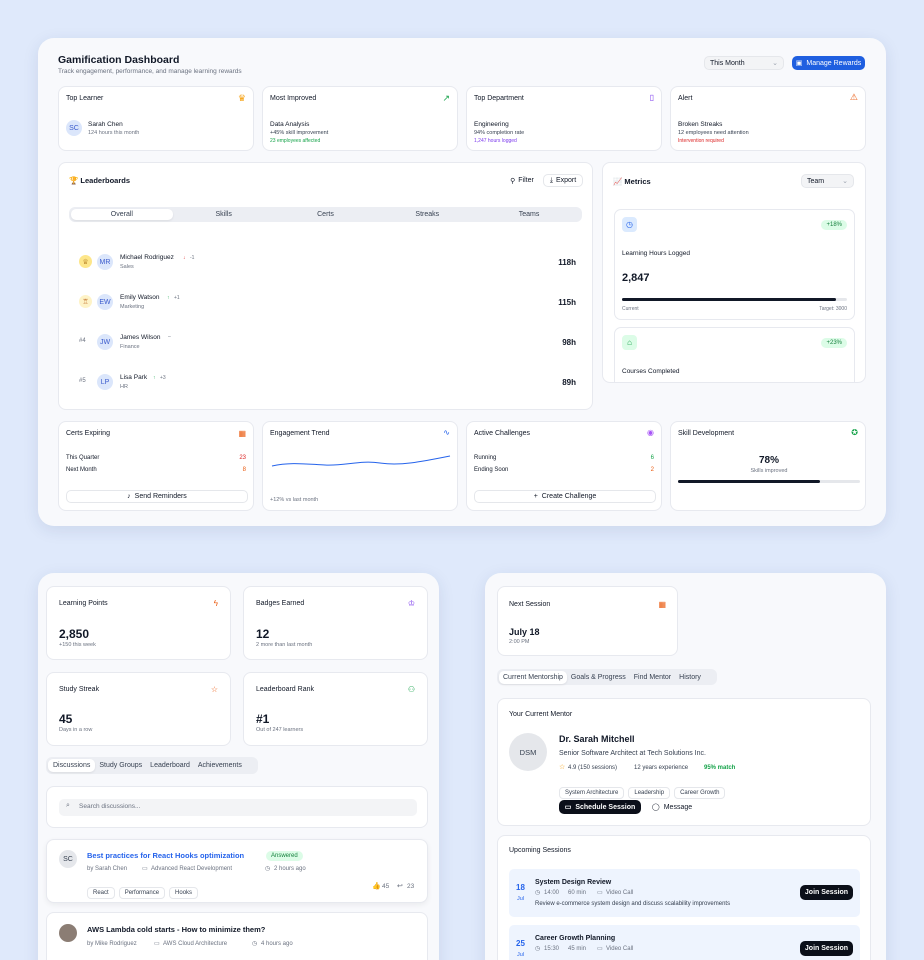 The width and height of the screenshot is (924, 960). I want to click on user-hours: 115h, so click(567, 302).